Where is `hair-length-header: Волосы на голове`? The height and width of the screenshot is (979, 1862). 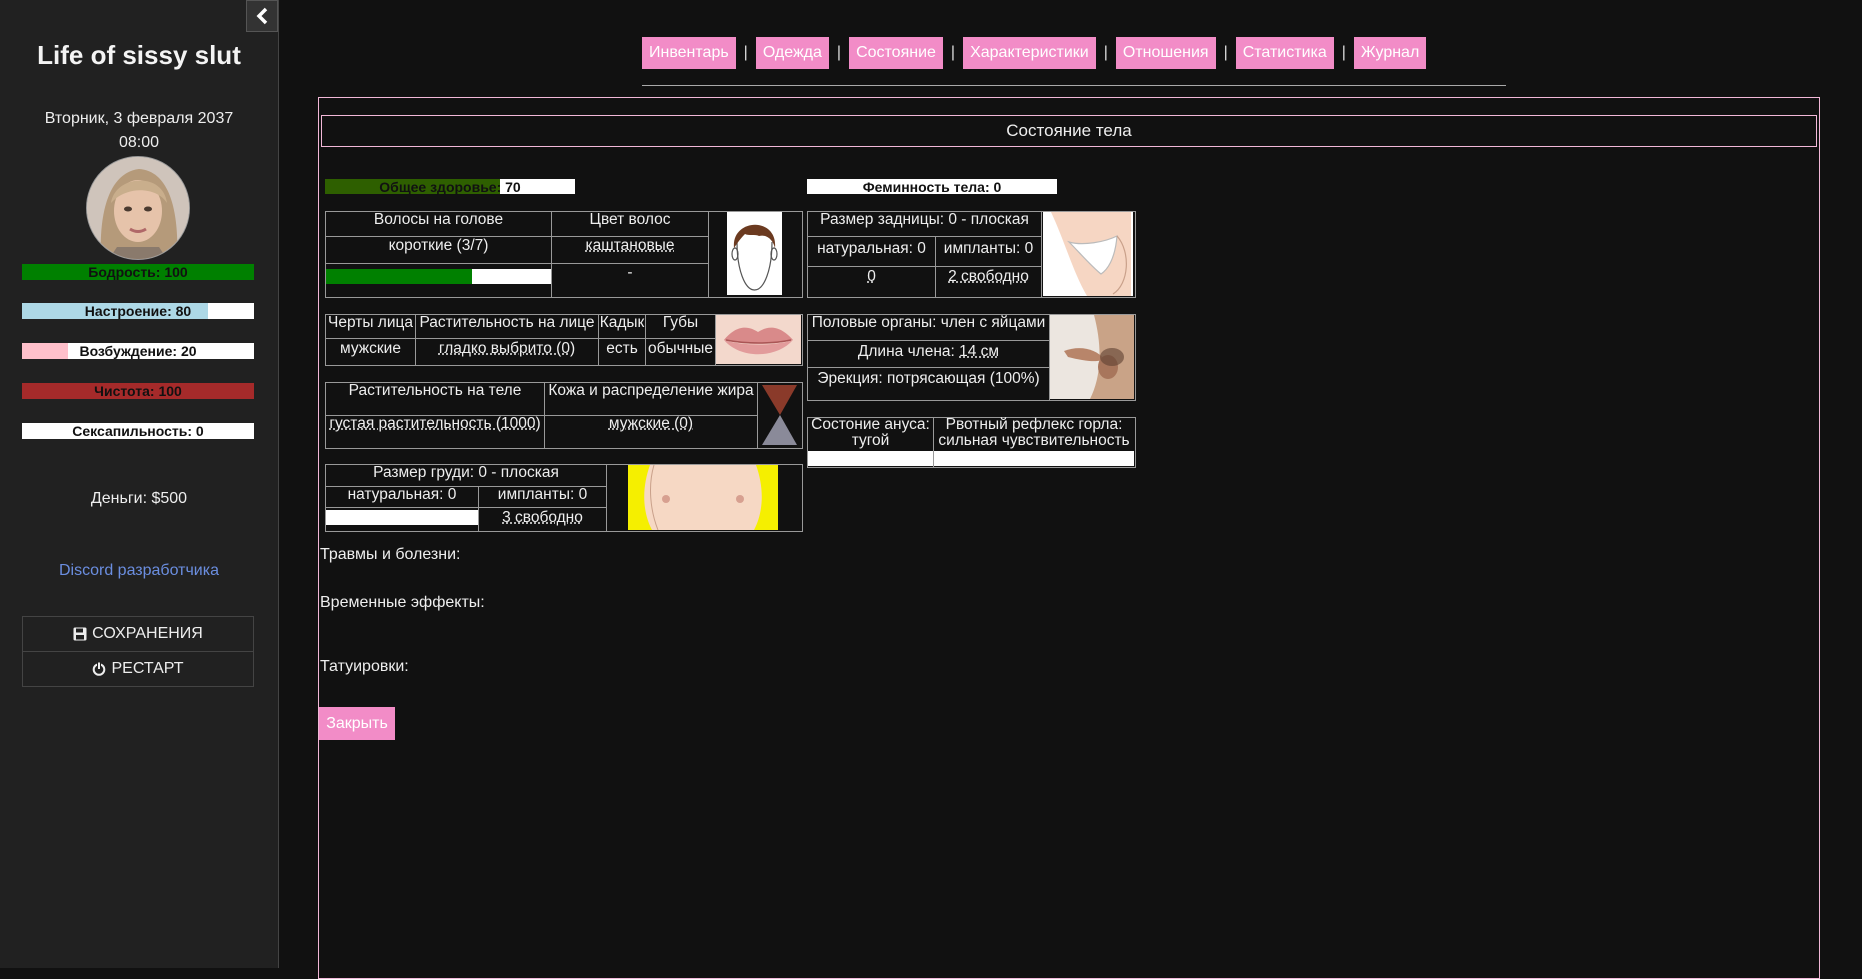
hair-length-header: Волосы на голове is located at coordinates (438, 220).